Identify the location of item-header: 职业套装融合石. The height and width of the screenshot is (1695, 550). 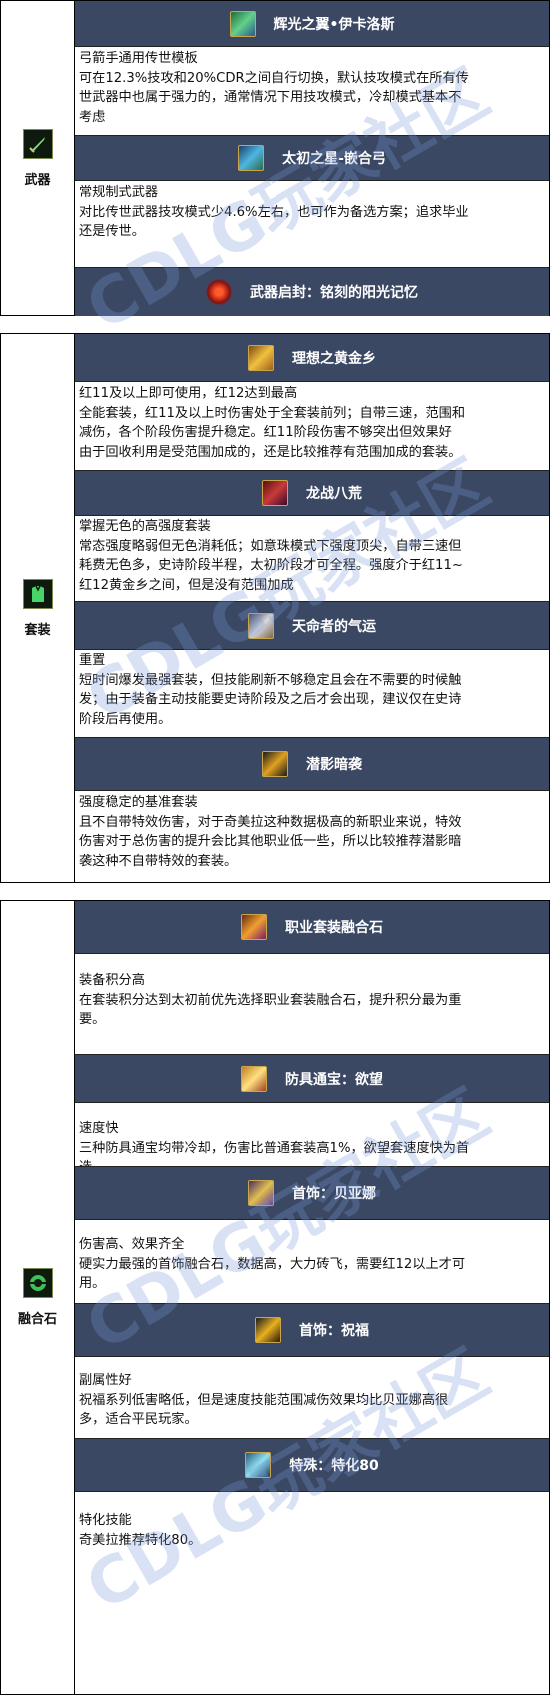
(312, 927).